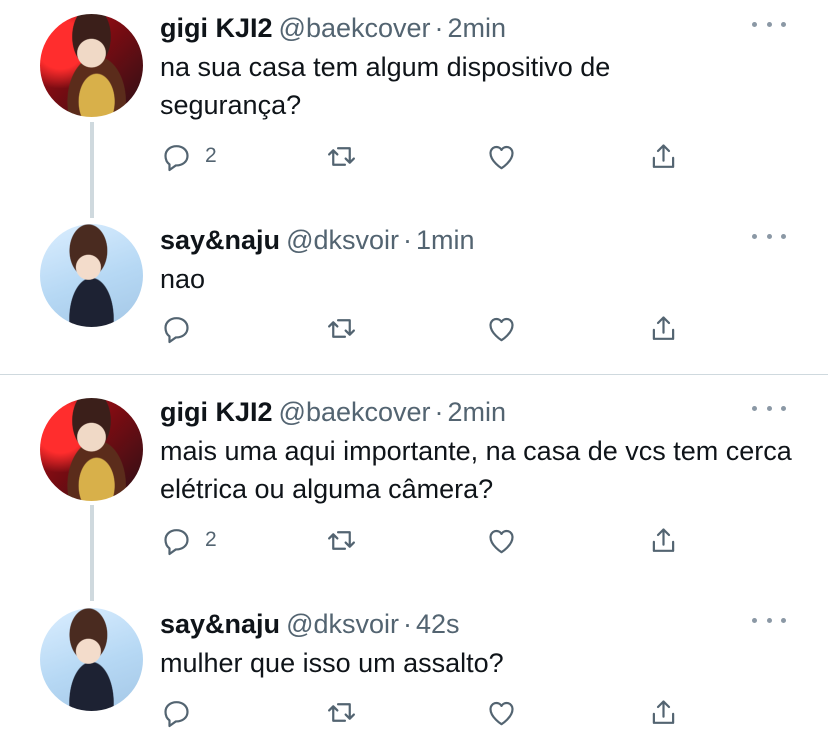 Image resolution: width=828 pixels, height=751 pixels. I want to click on tweet-header: say&naju @dksvoir · 1min, so click(317, 240).